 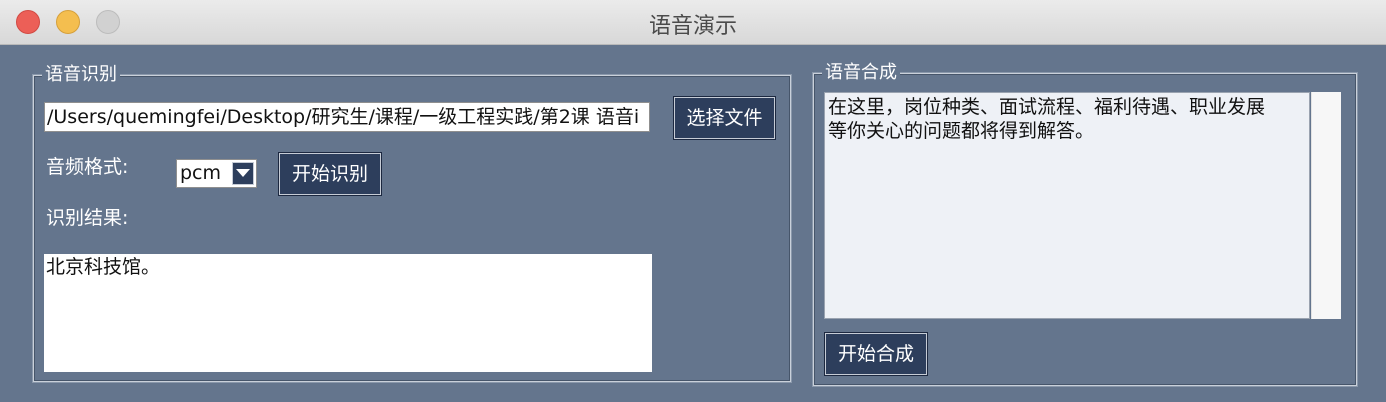 What do you see at coordinates (861, 73) in the screenshot?
I see `synthesis-group-label: 语音合成` at bounding box center [861, 73].